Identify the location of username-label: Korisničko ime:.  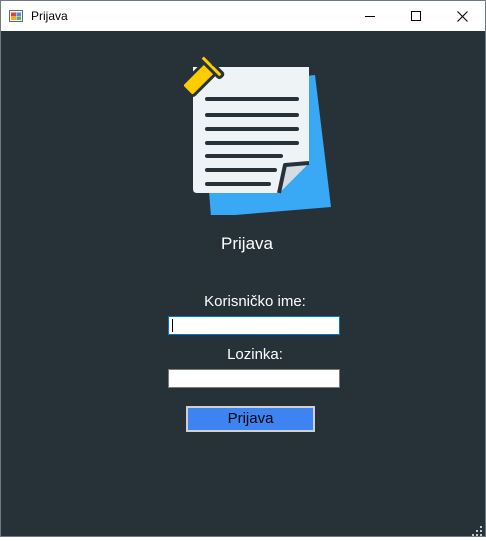
(255, 301).